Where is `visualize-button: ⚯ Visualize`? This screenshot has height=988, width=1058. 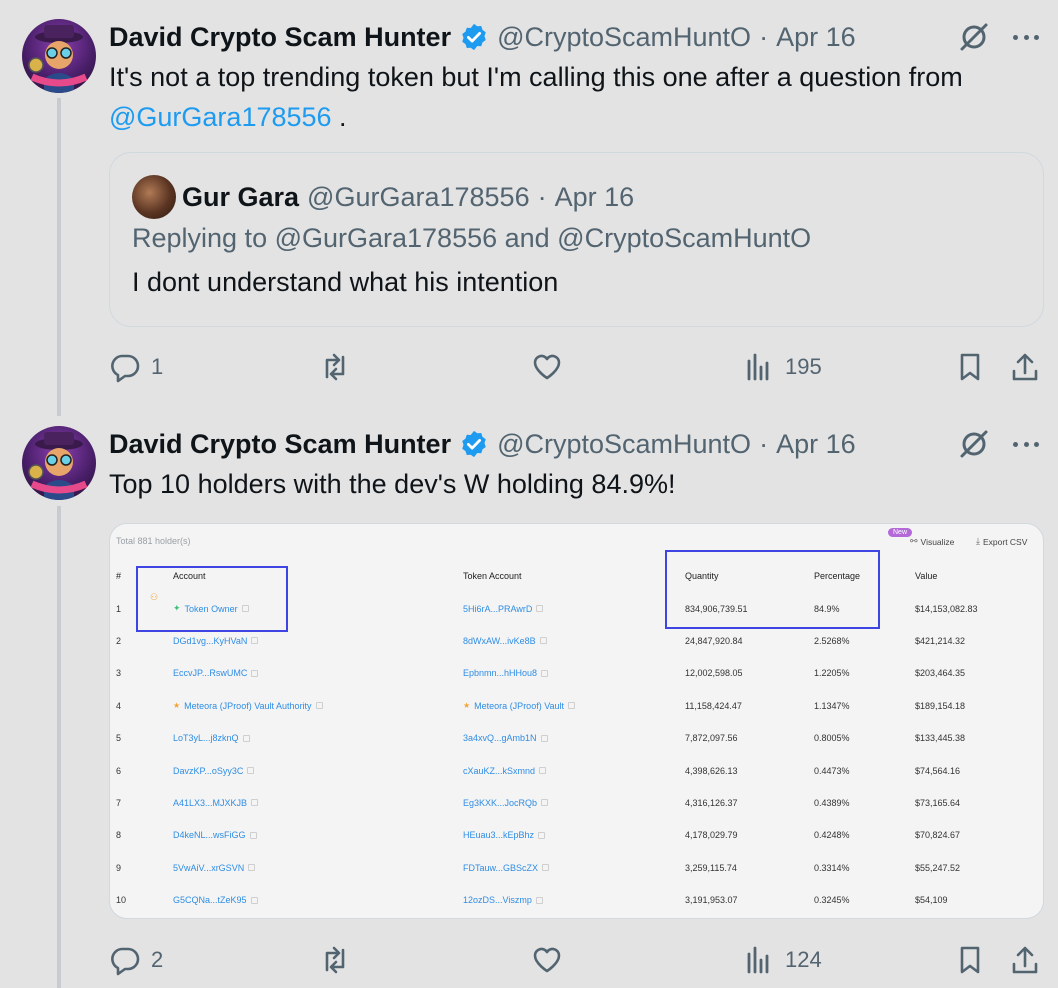 visualize-button: ⚯ Visualize is located at coordinates (932, 541).